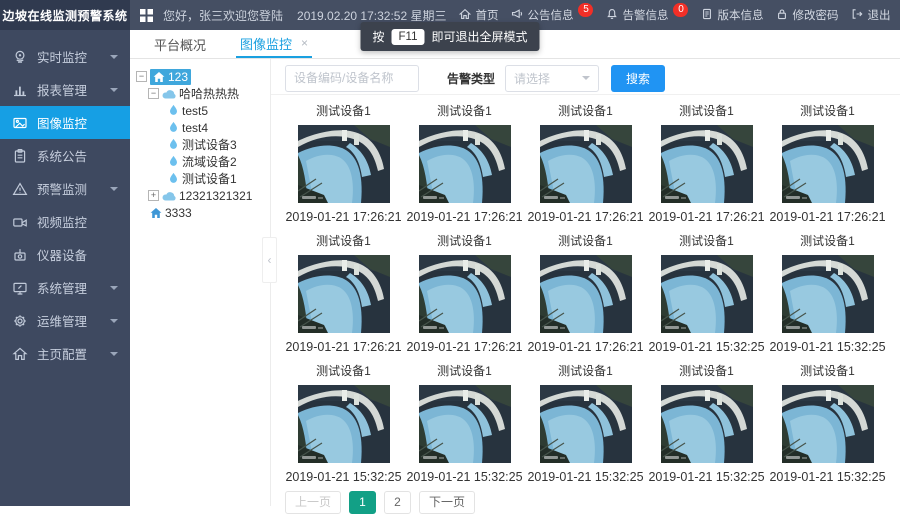  I want to click on sidebar-item-system-manage: 系统管理, so click(65, 287).